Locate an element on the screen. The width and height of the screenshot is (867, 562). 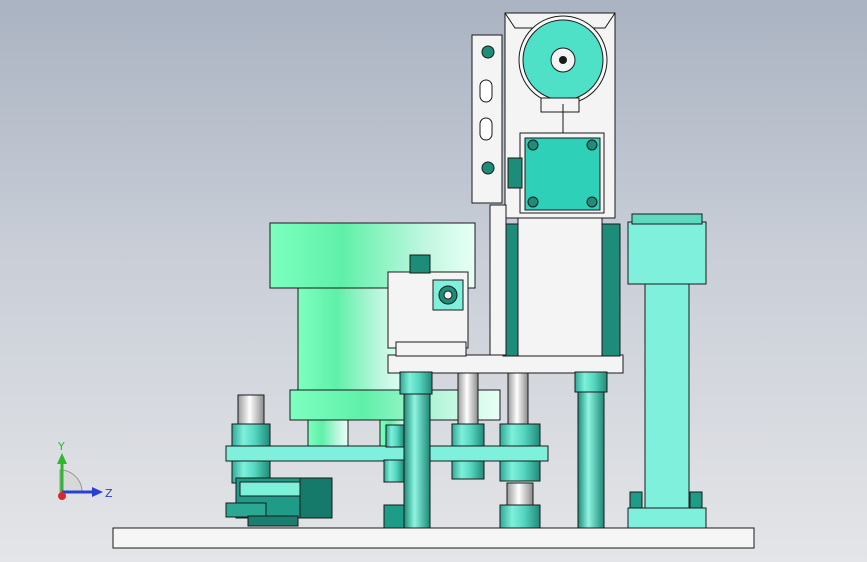
y-axis-arrowhead is located at coordinates (62, 458).